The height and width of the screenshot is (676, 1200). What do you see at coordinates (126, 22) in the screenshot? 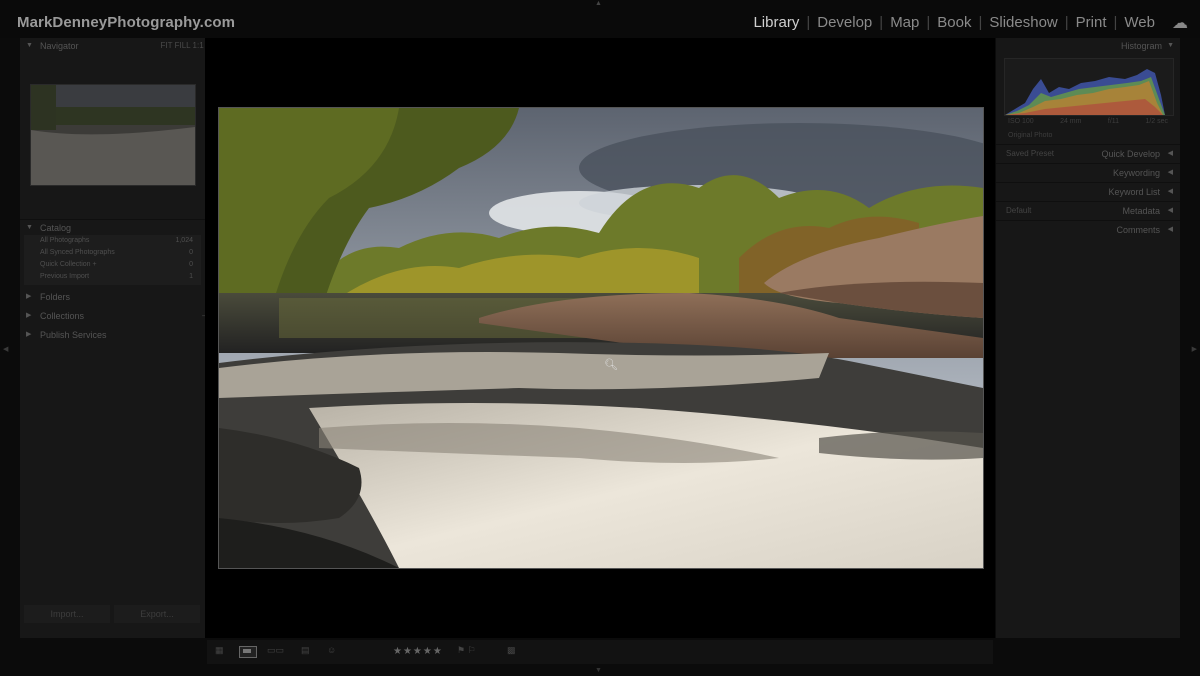
I see `identity-plate: MarkDenneyPhotography.com` at bounding box center [126, 22].